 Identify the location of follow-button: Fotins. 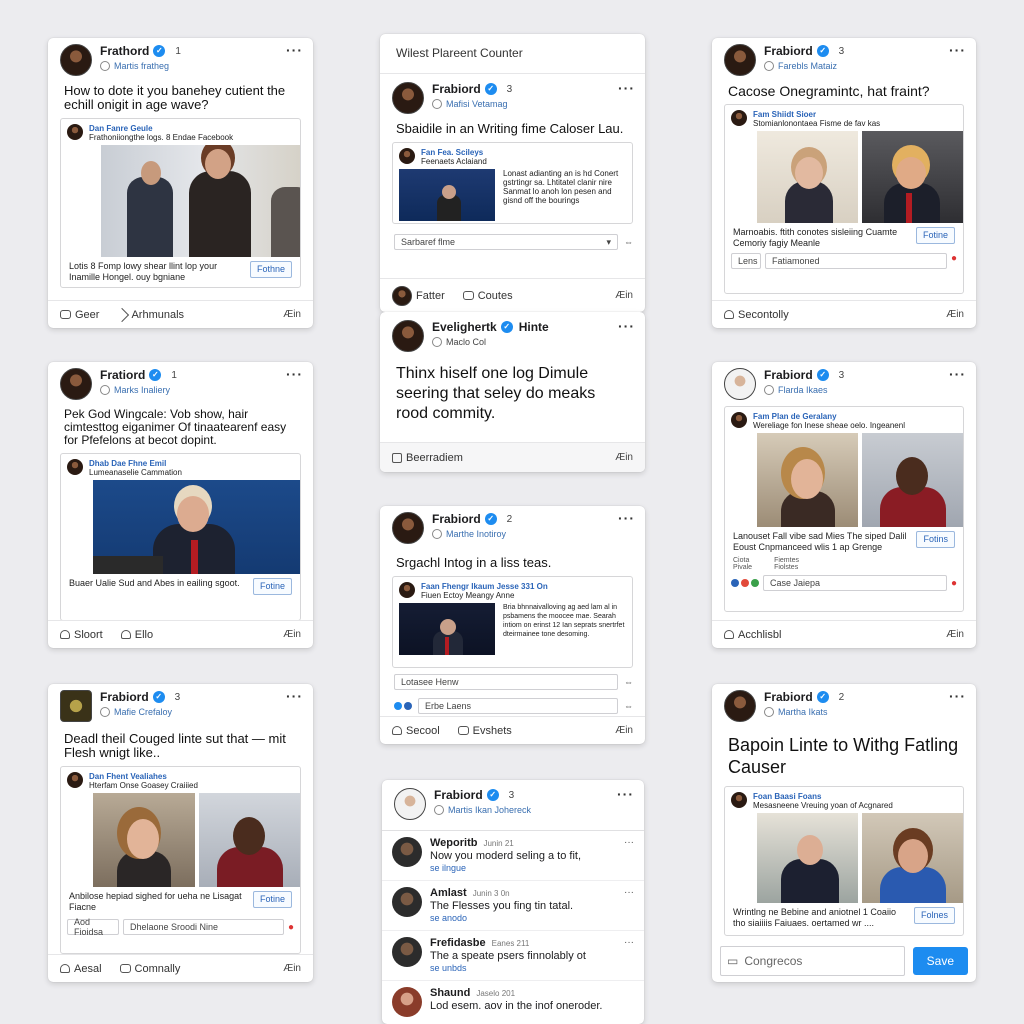
(935, 539).